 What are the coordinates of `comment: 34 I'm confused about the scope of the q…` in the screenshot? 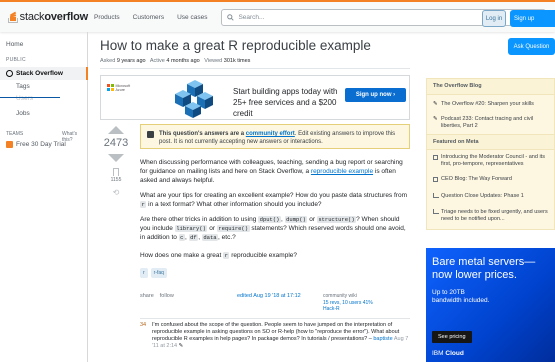 It's located at (274, 335).